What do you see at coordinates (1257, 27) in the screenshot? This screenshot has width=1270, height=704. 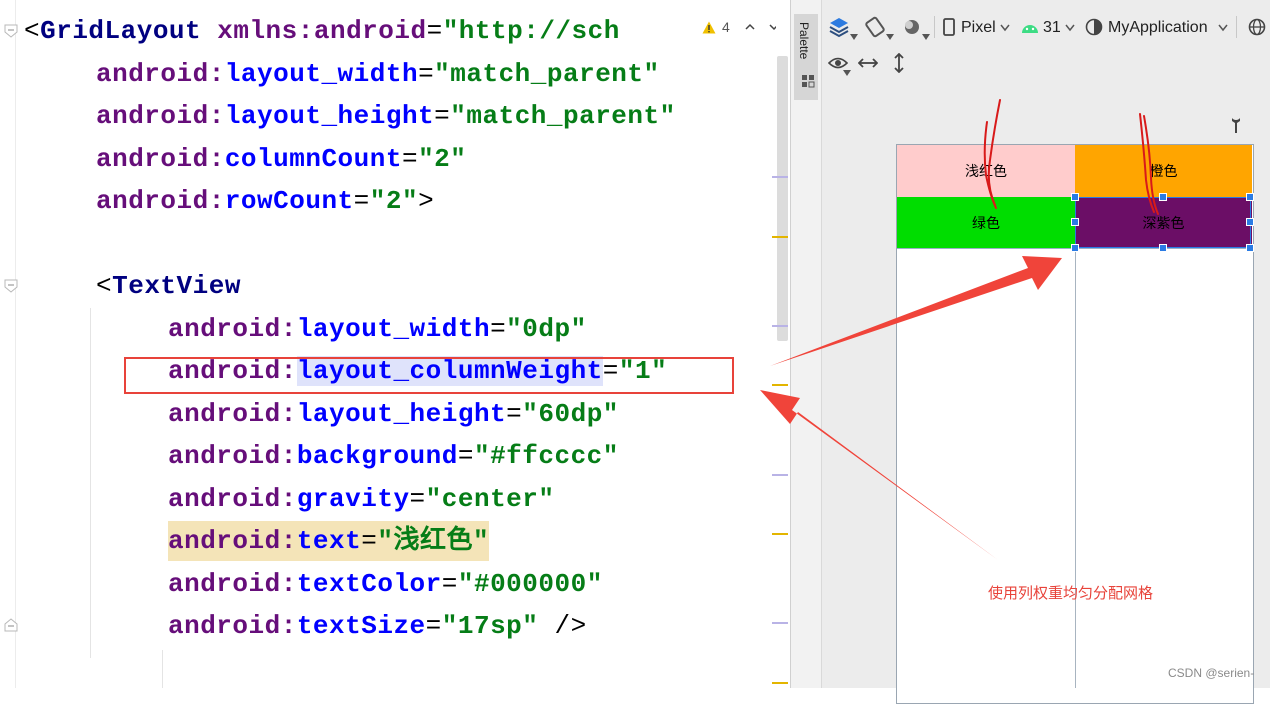 I see `globe-icon` at bounding box center [1257, 27].